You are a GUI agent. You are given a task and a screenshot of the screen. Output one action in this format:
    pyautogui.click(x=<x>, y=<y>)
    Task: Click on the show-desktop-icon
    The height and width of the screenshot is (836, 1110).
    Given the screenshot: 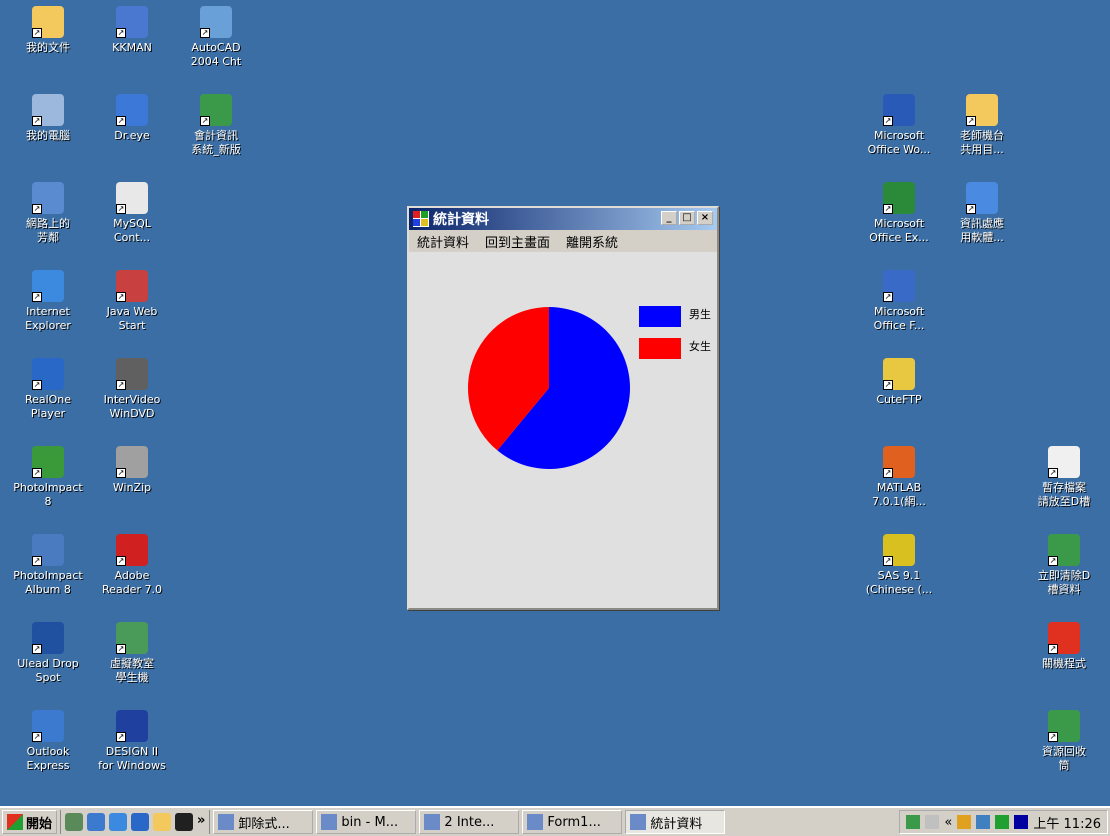 What is the action you would take?
    pyautogui.click(x=74, y=822)
    